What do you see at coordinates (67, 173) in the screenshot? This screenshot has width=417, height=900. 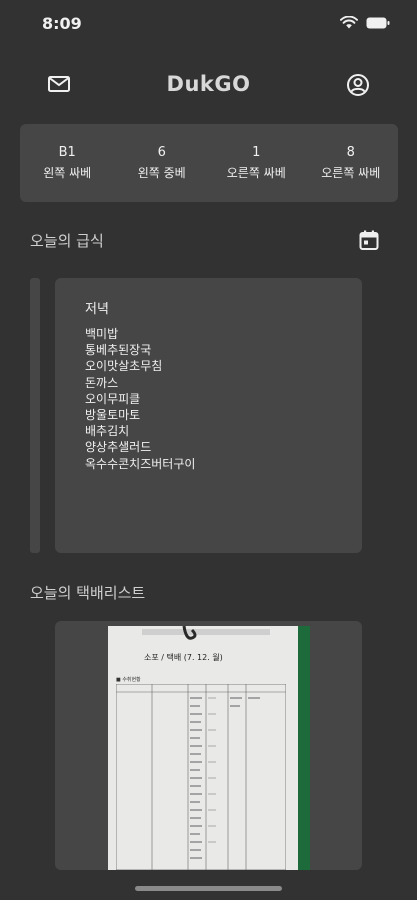 I see `counter-label: 왼쪽 싸베` at bounding box center [67, 173].